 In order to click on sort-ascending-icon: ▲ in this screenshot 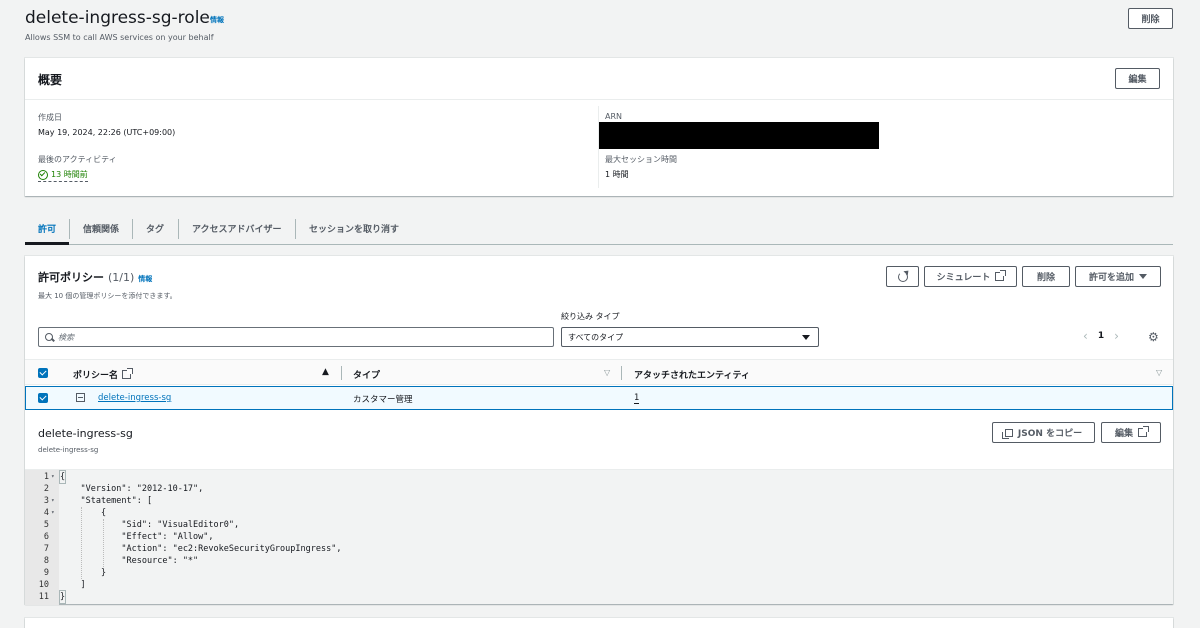, I will do `click(325, 372)`.